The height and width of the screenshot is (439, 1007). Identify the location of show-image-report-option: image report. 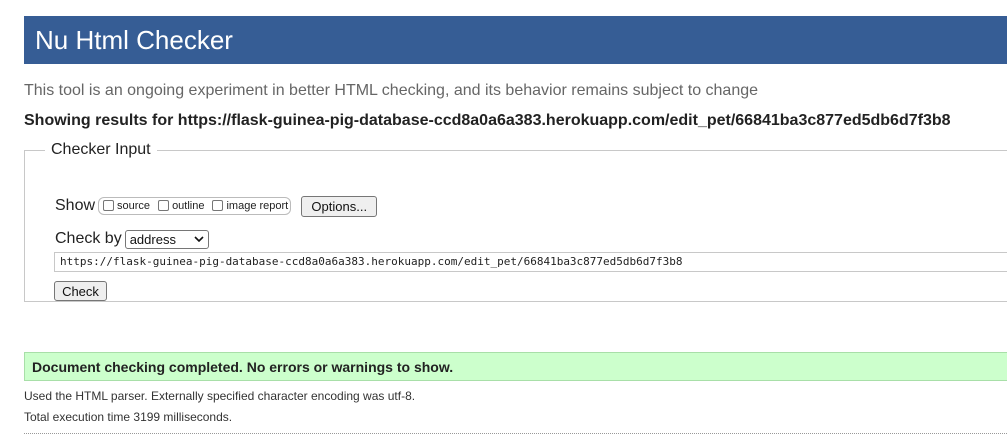
(250, 205).